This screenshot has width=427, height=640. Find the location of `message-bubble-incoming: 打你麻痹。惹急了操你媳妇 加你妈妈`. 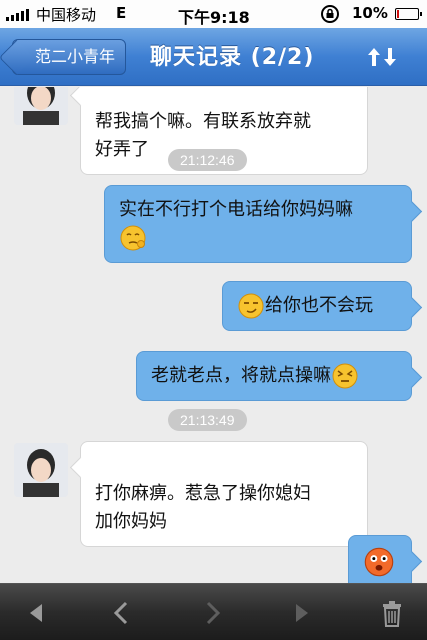

message-bubble-incoming: 打你麻痹。惹急了操你媳妇 加你妈妈 is located at coordinates (224, 494).